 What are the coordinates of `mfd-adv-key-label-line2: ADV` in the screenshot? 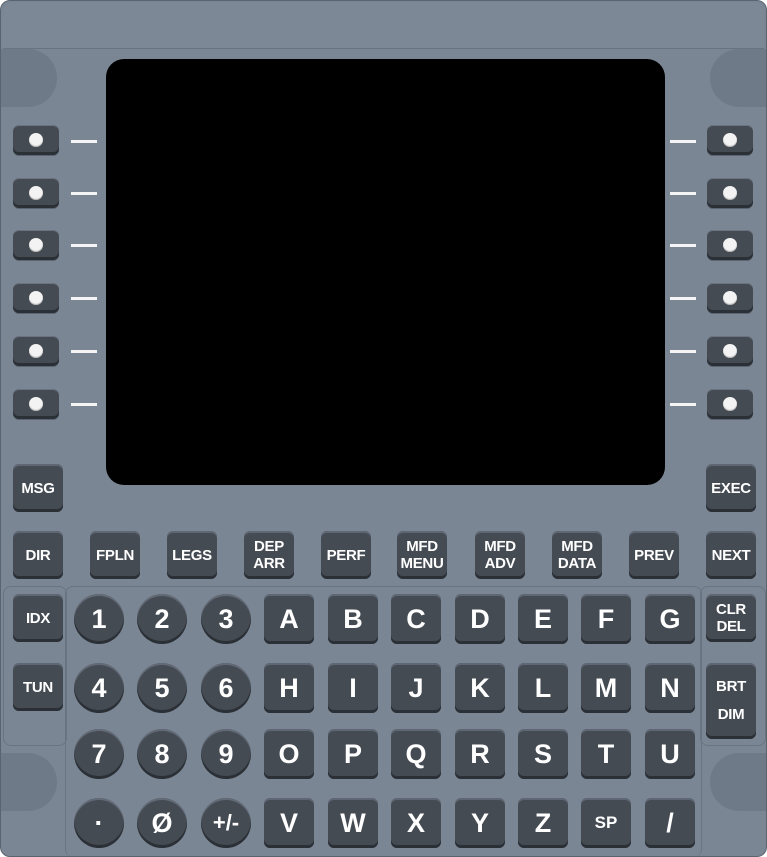 It's located at (500, 563).